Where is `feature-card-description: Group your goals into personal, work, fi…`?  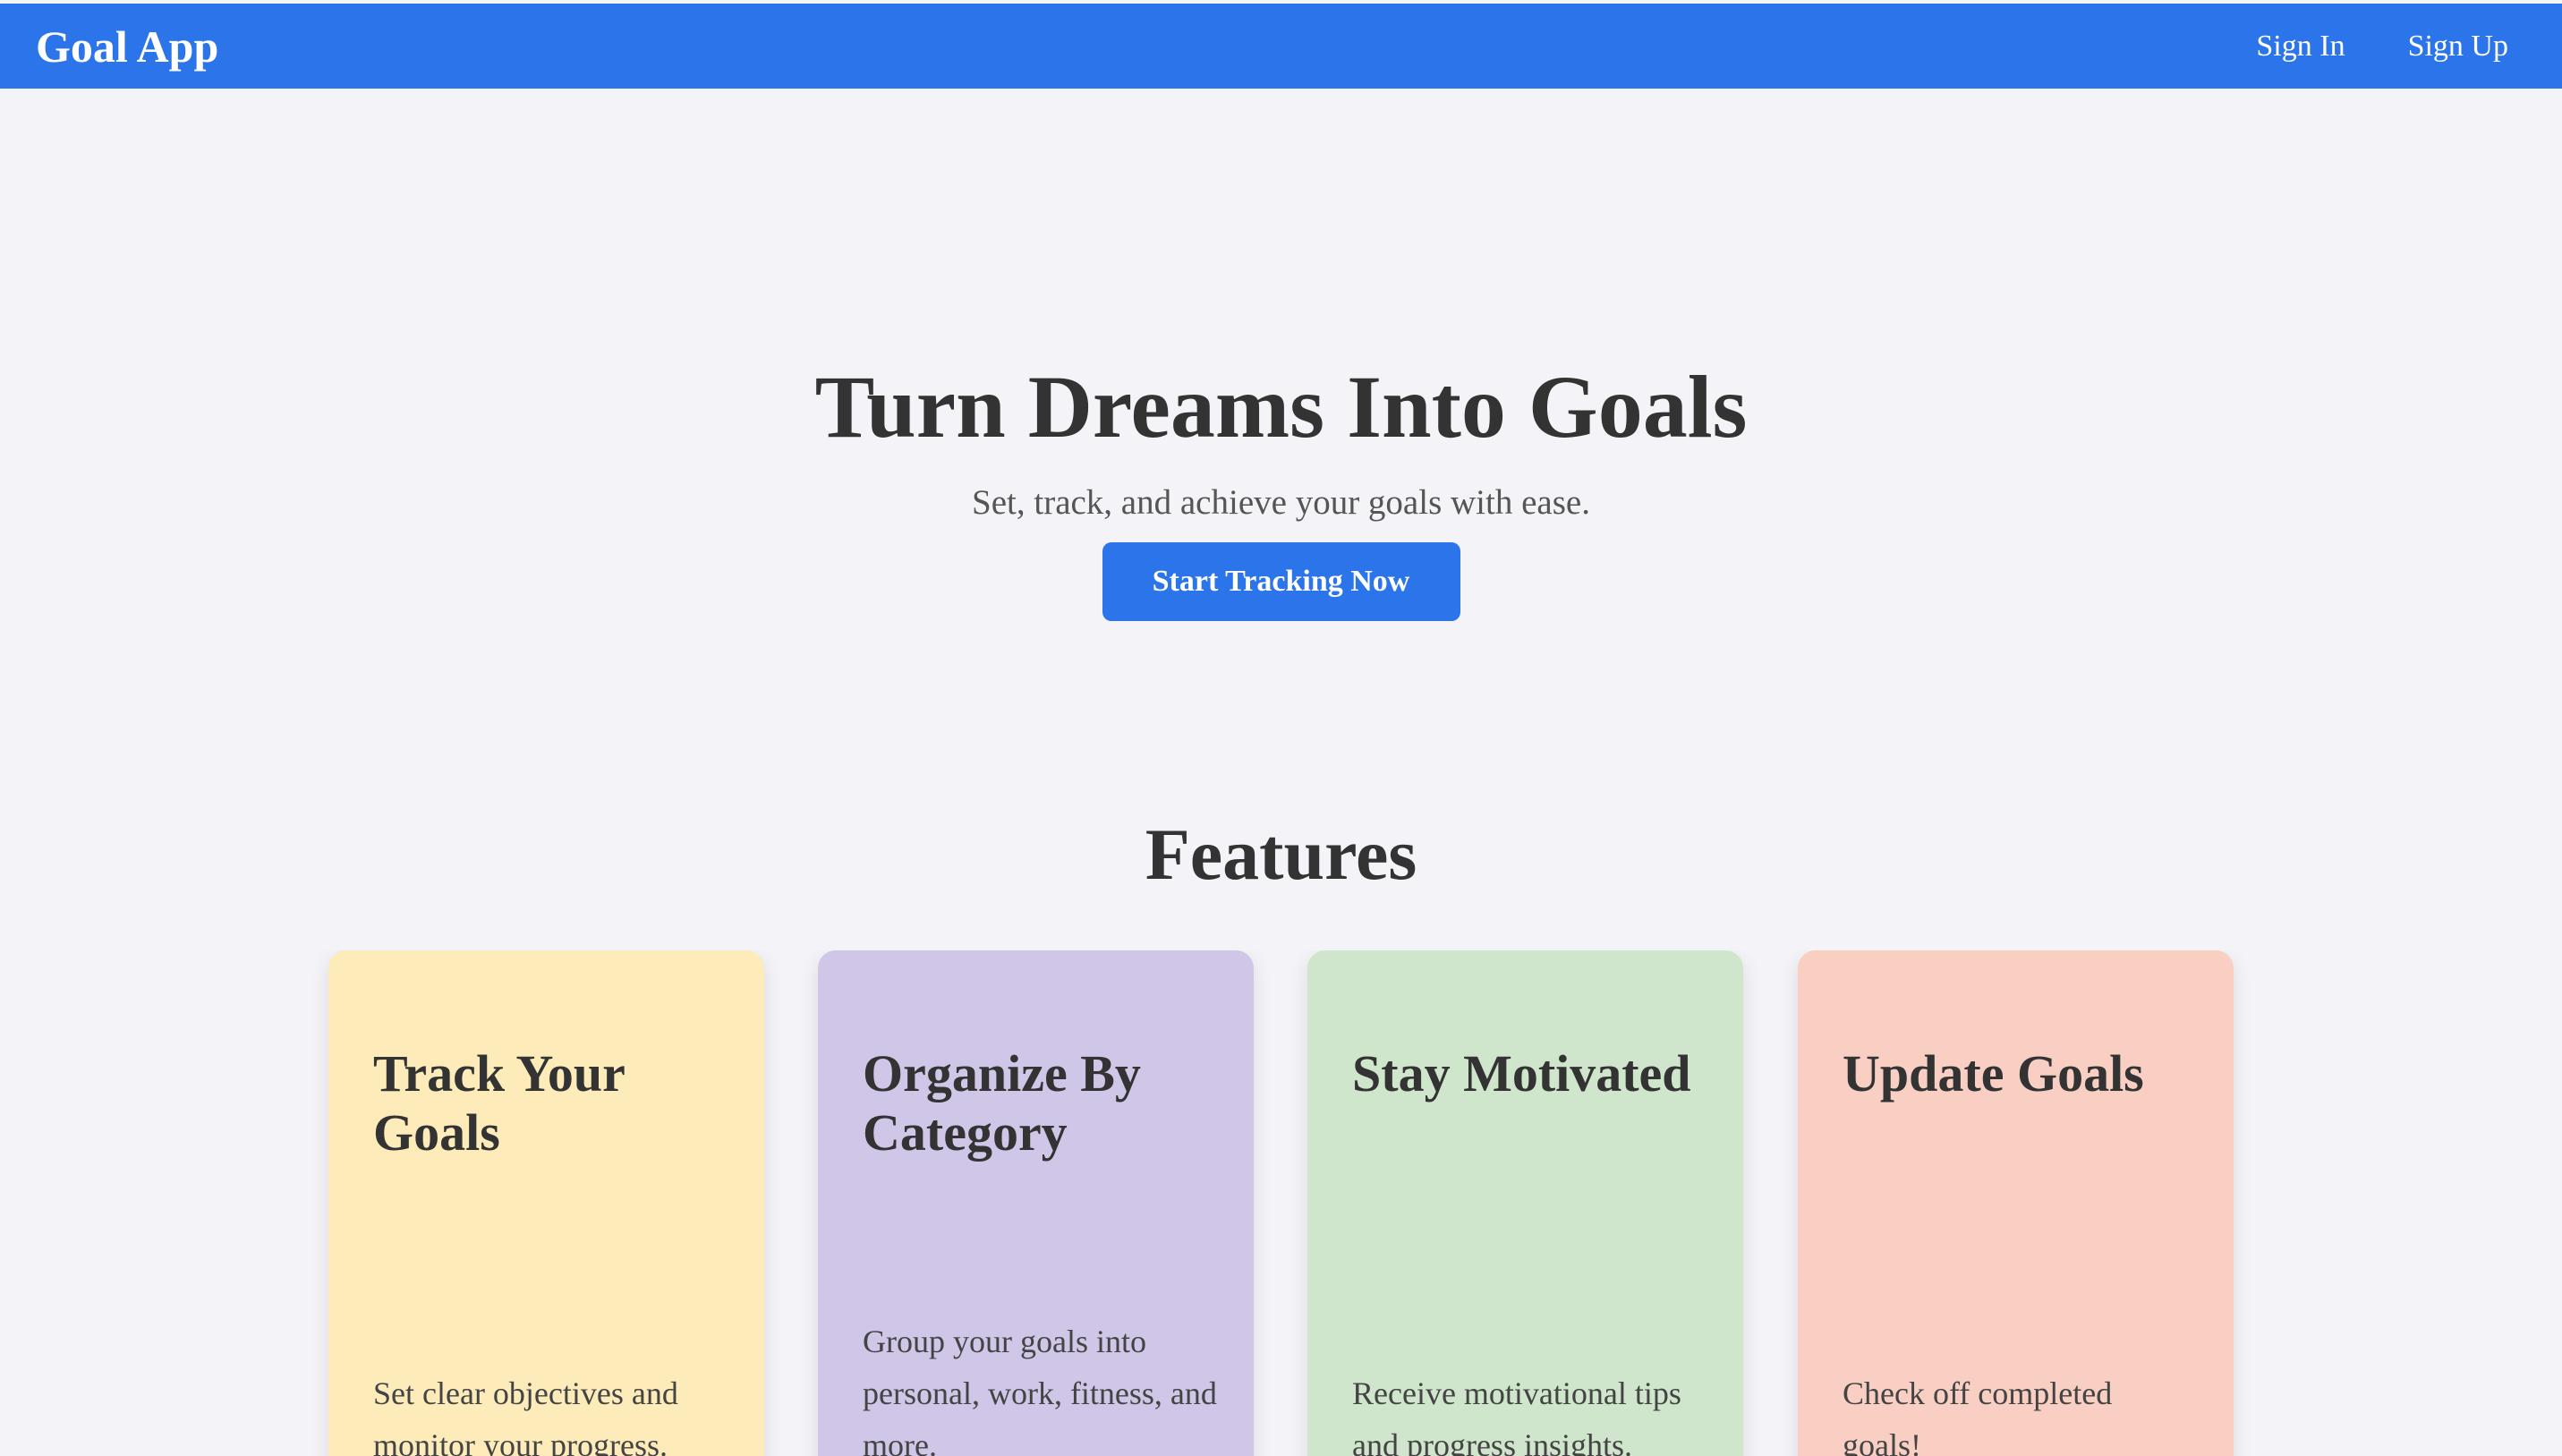 feature-card-description: Group your goals into personal, work, fi… is located at coordinates (1040, 1390).